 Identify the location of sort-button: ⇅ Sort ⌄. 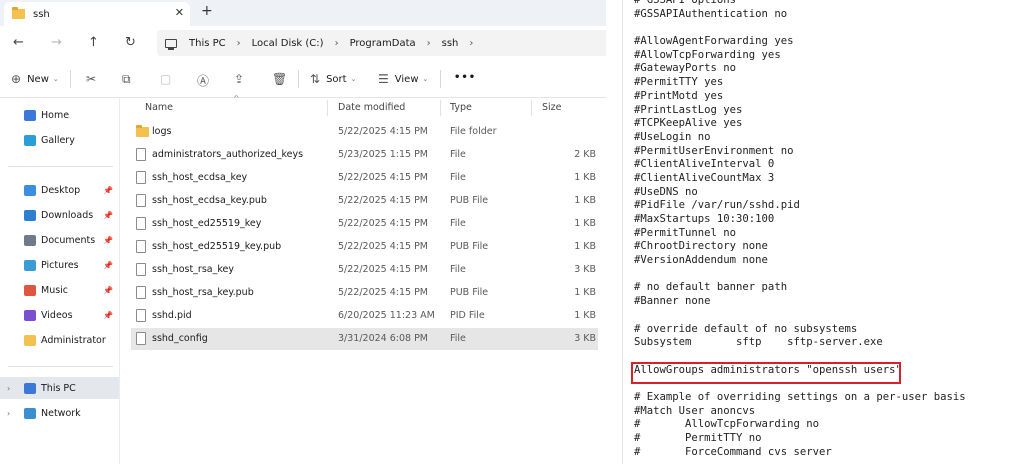
(333, 79).